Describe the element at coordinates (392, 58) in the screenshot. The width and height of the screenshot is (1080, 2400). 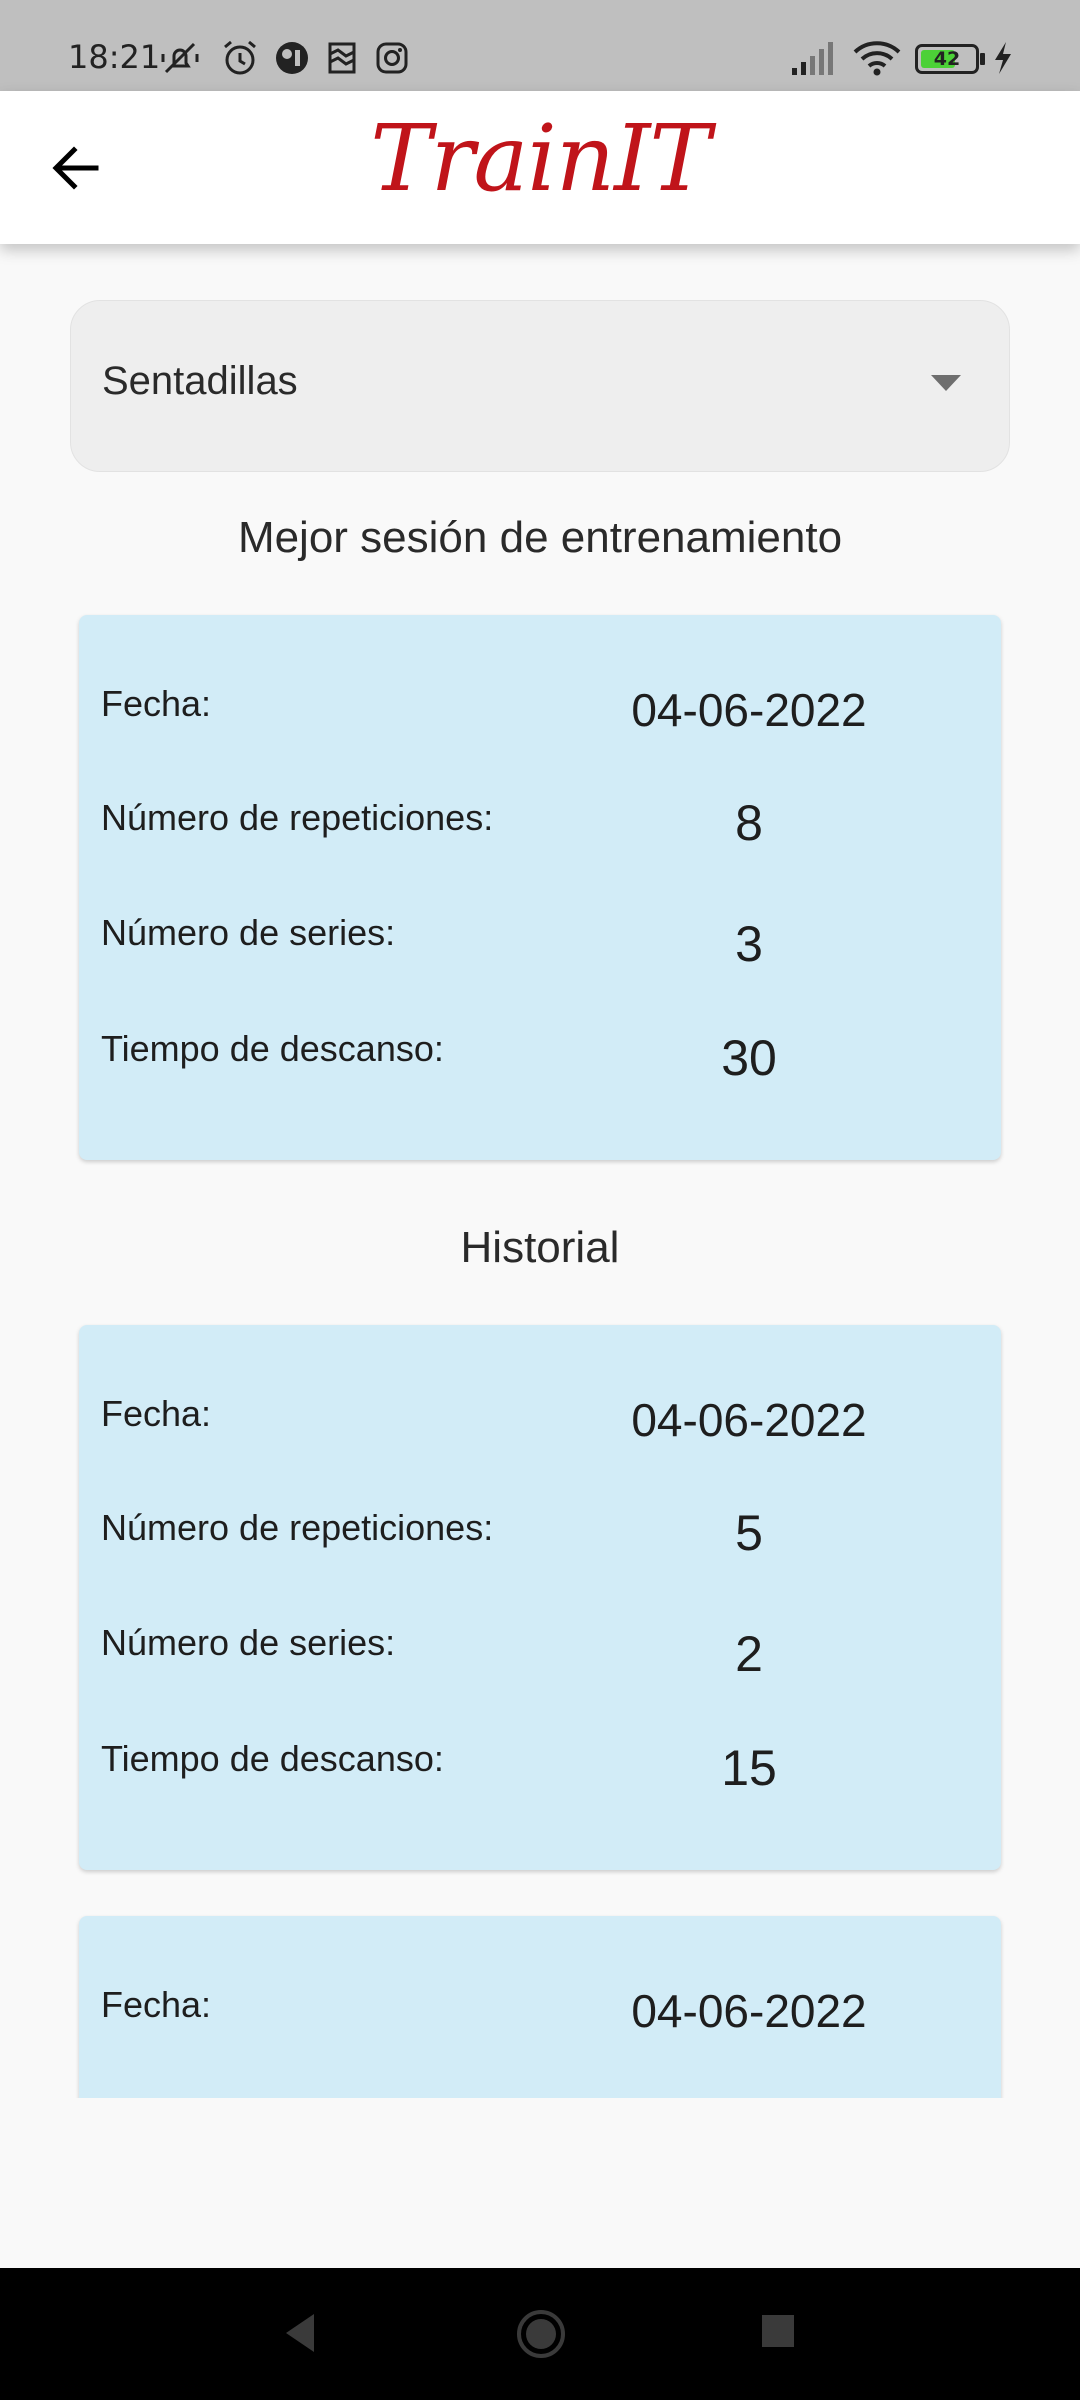
I see `instagram-icon` at that location.